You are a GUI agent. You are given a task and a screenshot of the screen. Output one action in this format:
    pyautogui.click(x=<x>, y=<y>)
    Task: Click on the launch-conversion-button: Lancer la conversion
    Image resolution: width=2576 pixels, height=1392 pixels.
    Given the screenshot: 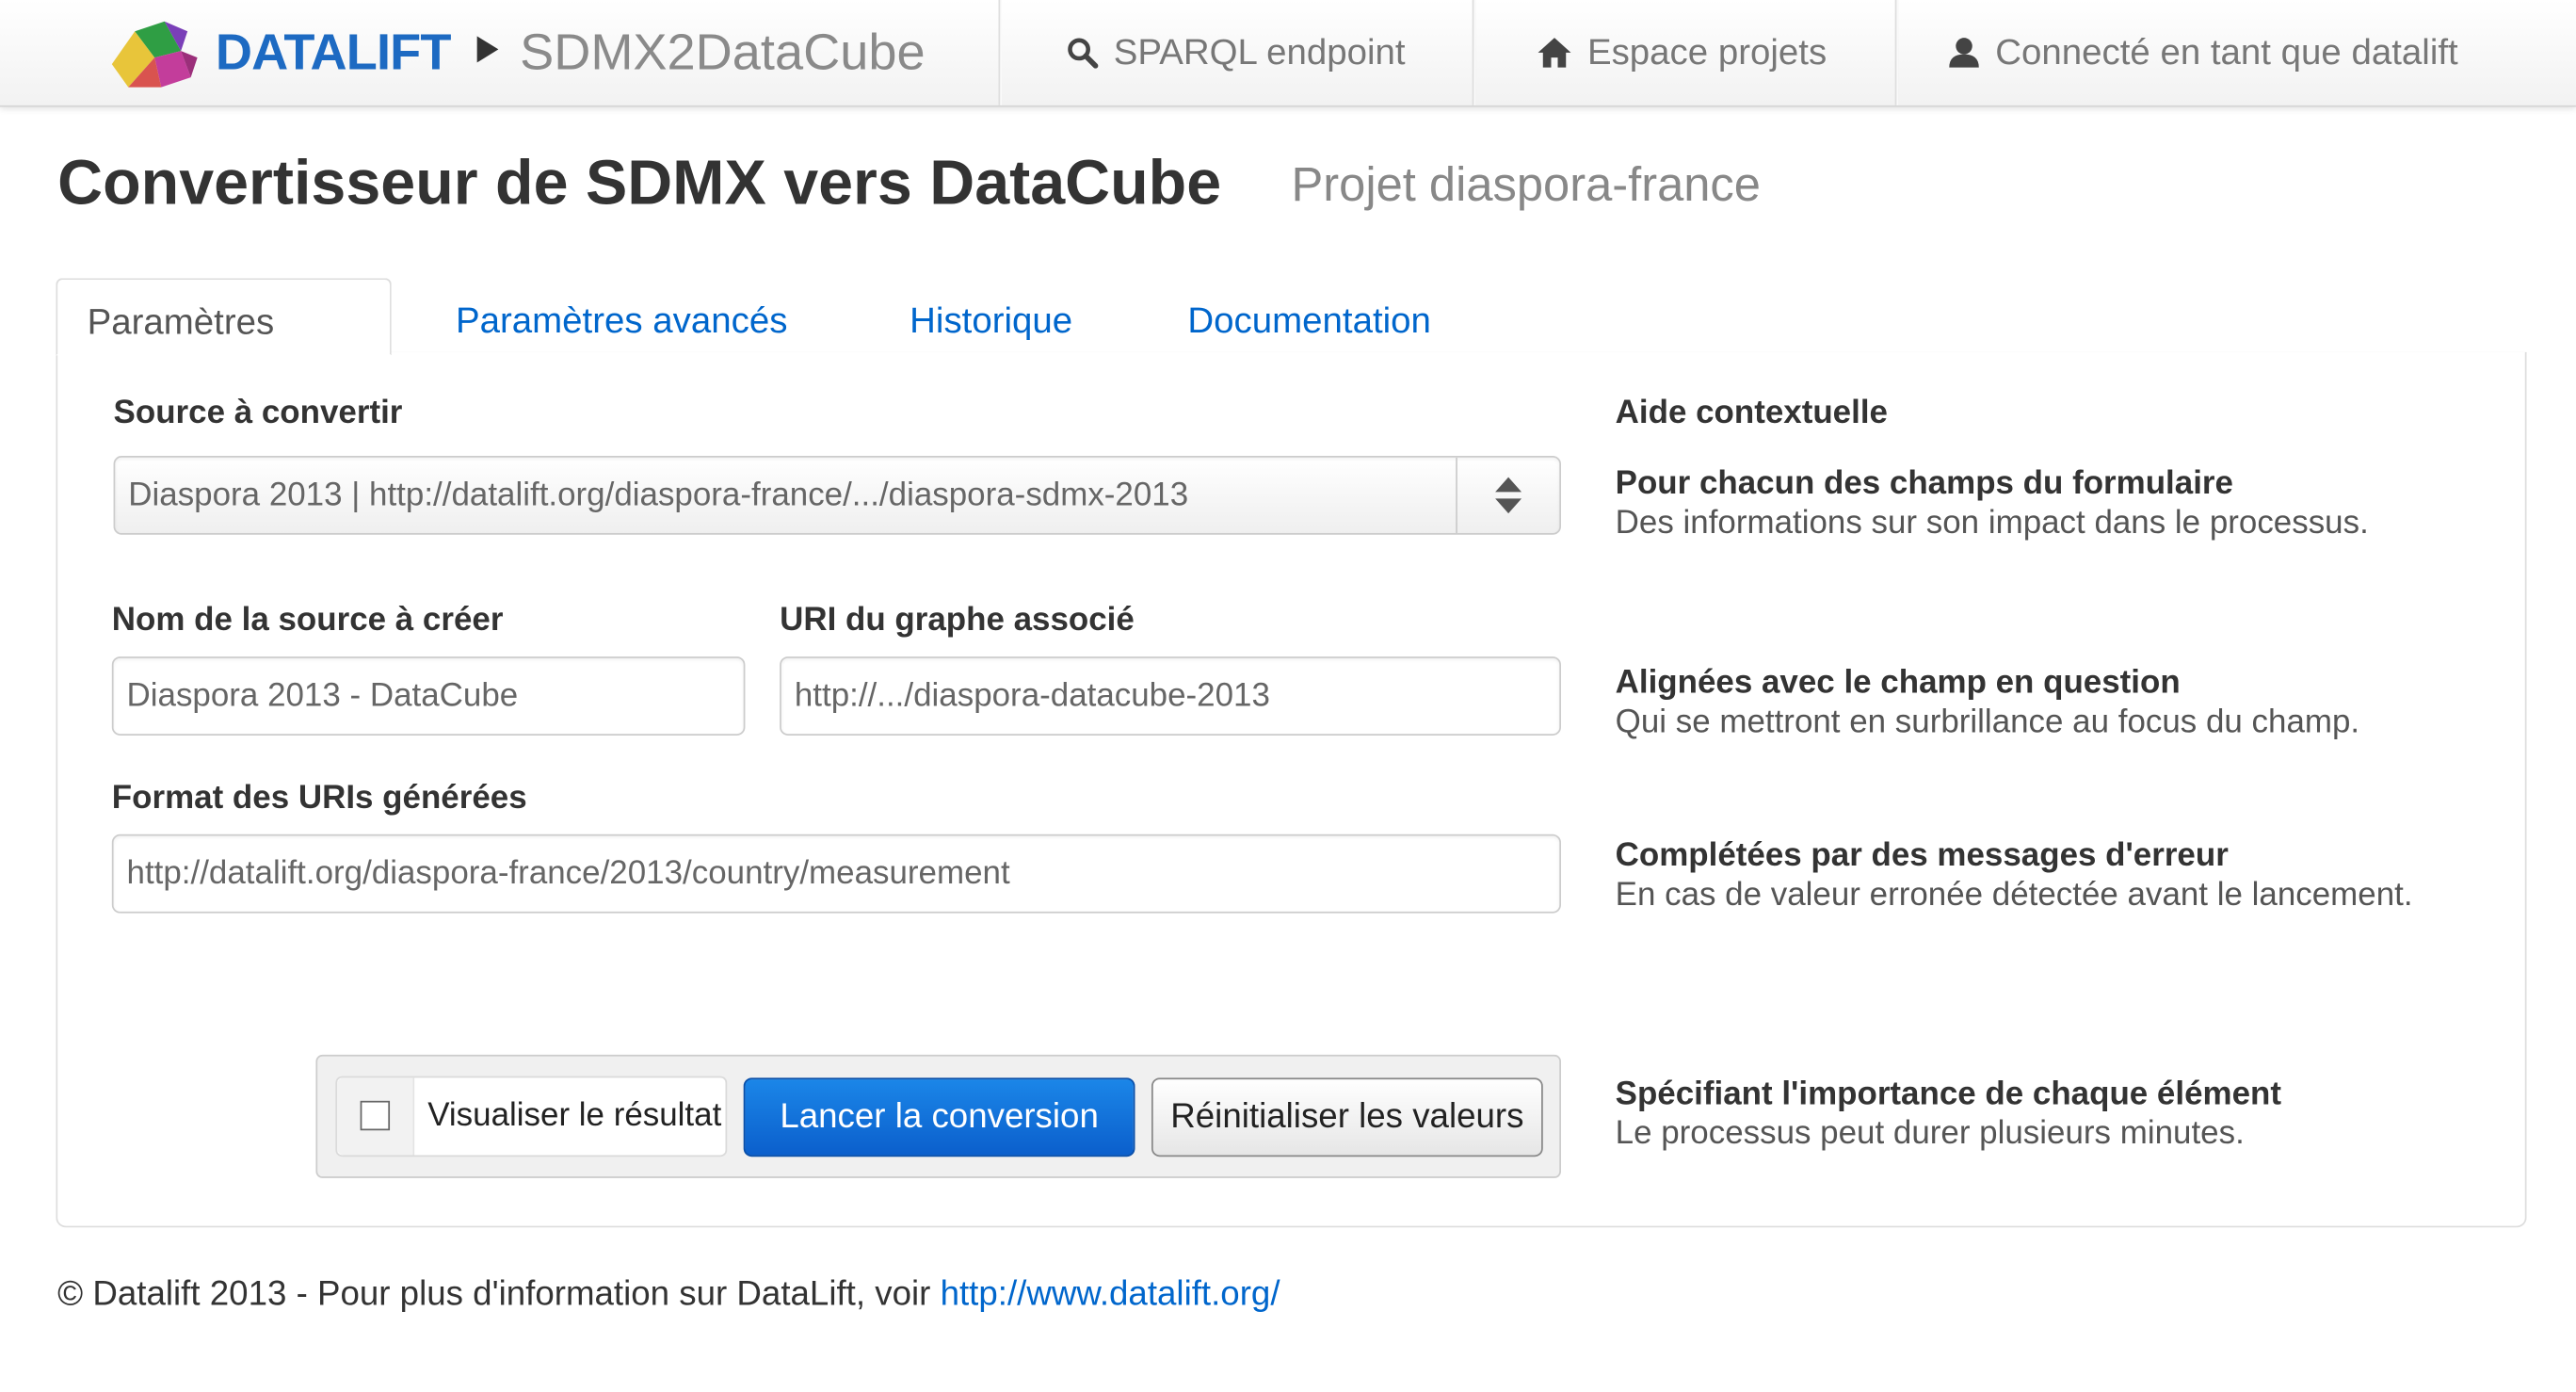 What is the action you would take?
    pyautogui.click(x=939, y=1117)
    